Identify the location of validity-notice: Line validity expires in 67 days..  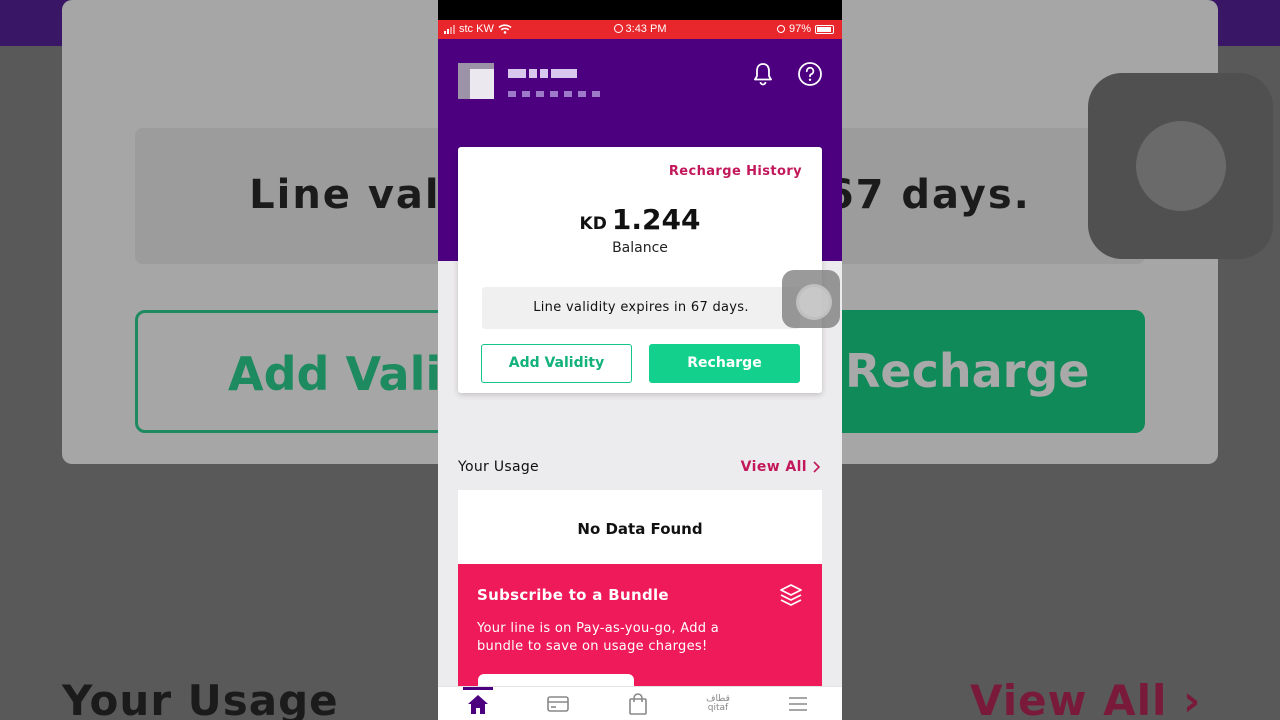
(641, 308).